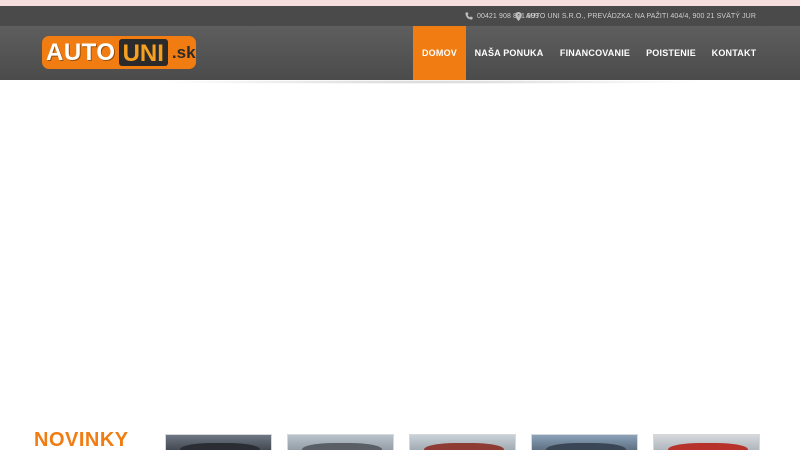  What do you see at coordinates (439, 53) in the screenshot?
I see `nav-item-domov: DOMOV` at bounding box center [439, 53].